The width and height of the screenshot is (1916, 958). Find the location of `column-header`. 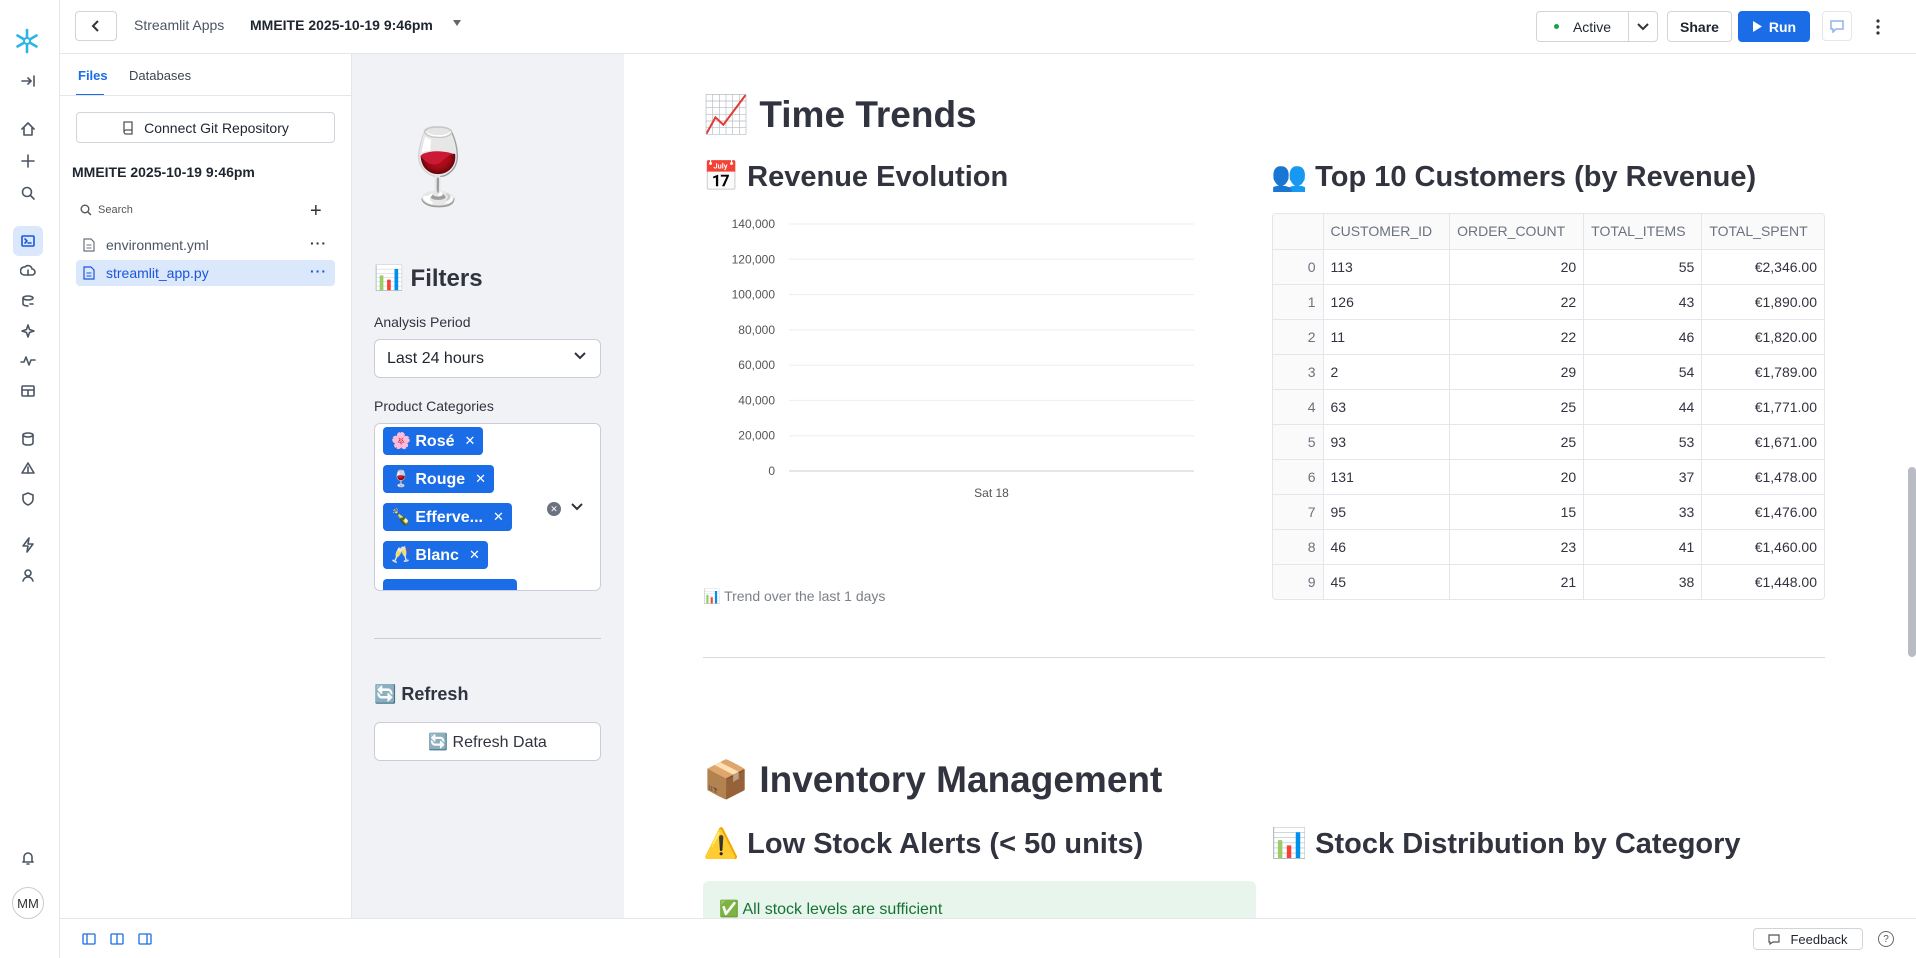

column-header is located at coordinates (1298, 232).